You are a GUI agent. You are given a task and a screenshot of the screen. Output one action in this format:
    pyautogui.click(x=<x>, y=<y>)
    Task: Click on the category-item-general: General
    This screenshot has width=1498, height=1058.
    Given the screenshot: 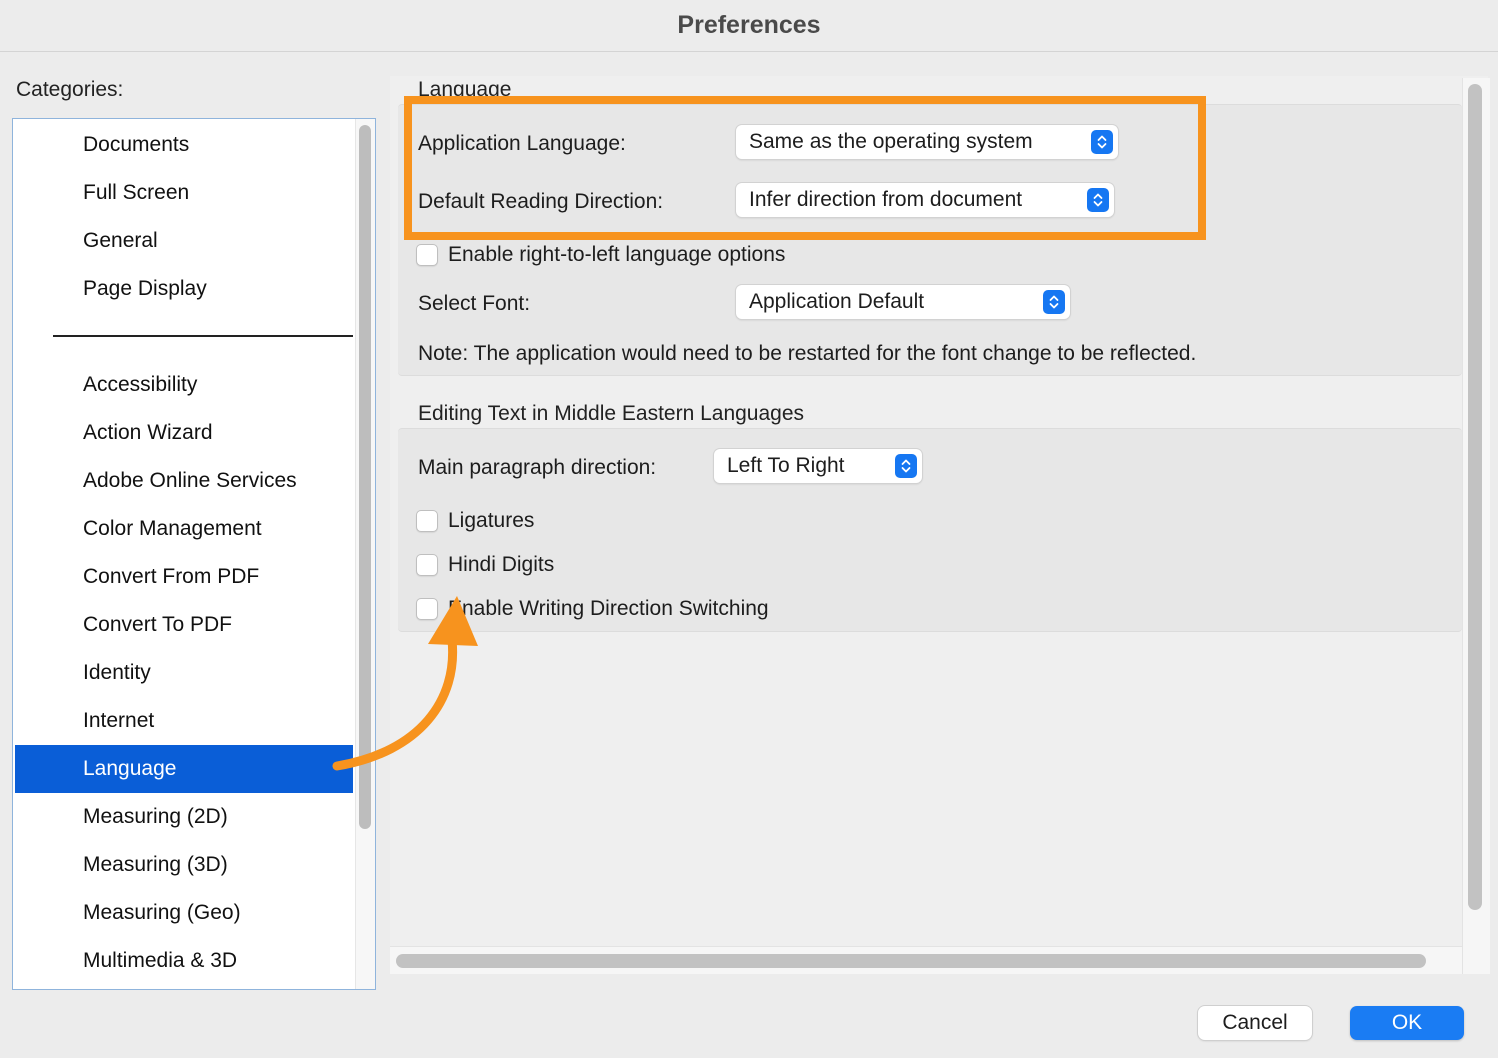 What is the action you would take?
    pyautogui.click(x=184, y=241)
    